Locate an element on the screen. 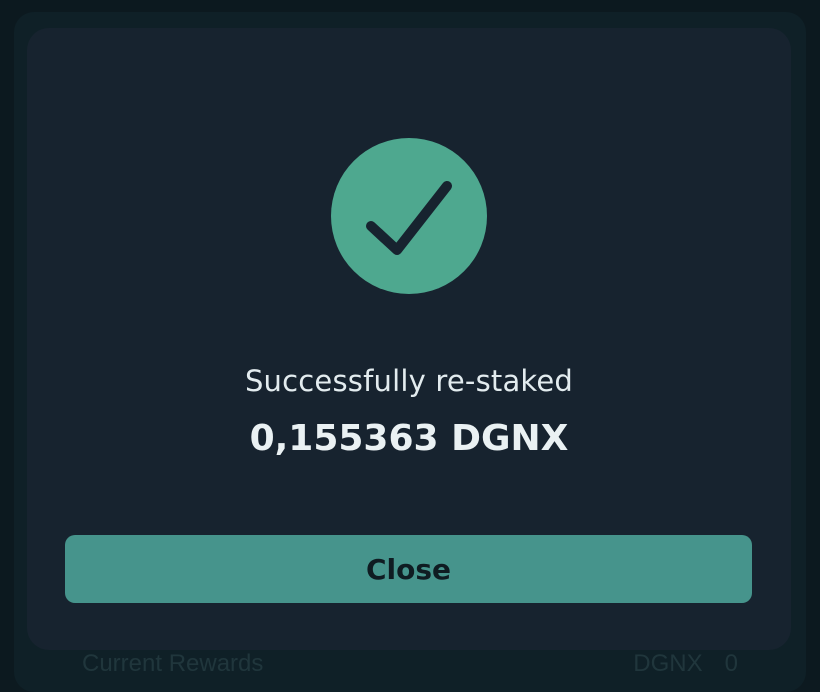  check-icon-glyph is located at coordinates (409, 218).